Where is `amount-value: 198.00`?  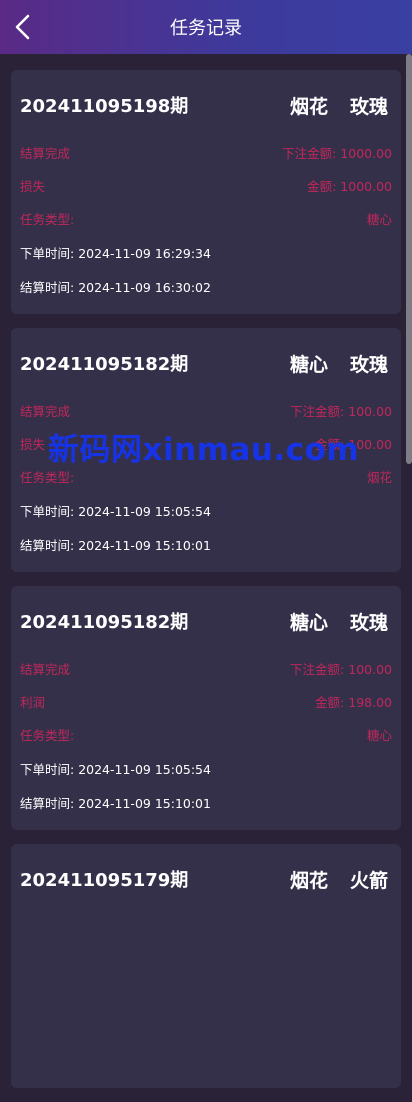 amount-value: 198.00 is located at coordinates (370, 702).